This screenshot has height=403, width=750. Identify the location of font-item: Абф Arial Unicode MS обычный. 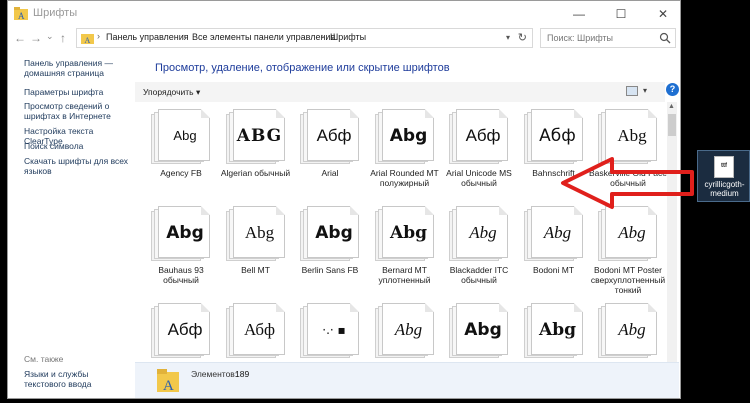
(479, 161).